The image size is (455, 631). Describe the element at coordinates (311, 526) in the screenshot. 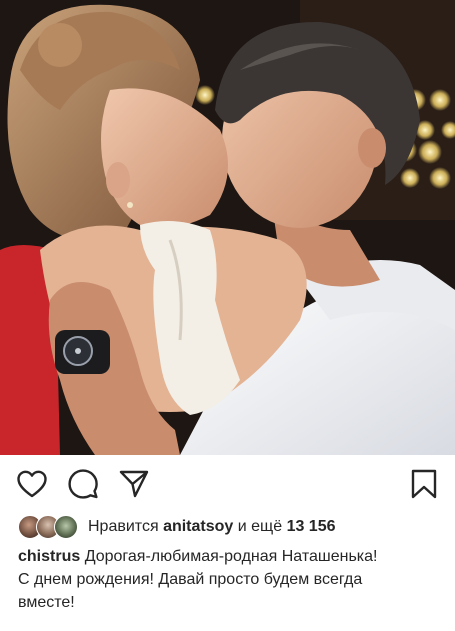

I see `likes-count: 13 156` at that location.